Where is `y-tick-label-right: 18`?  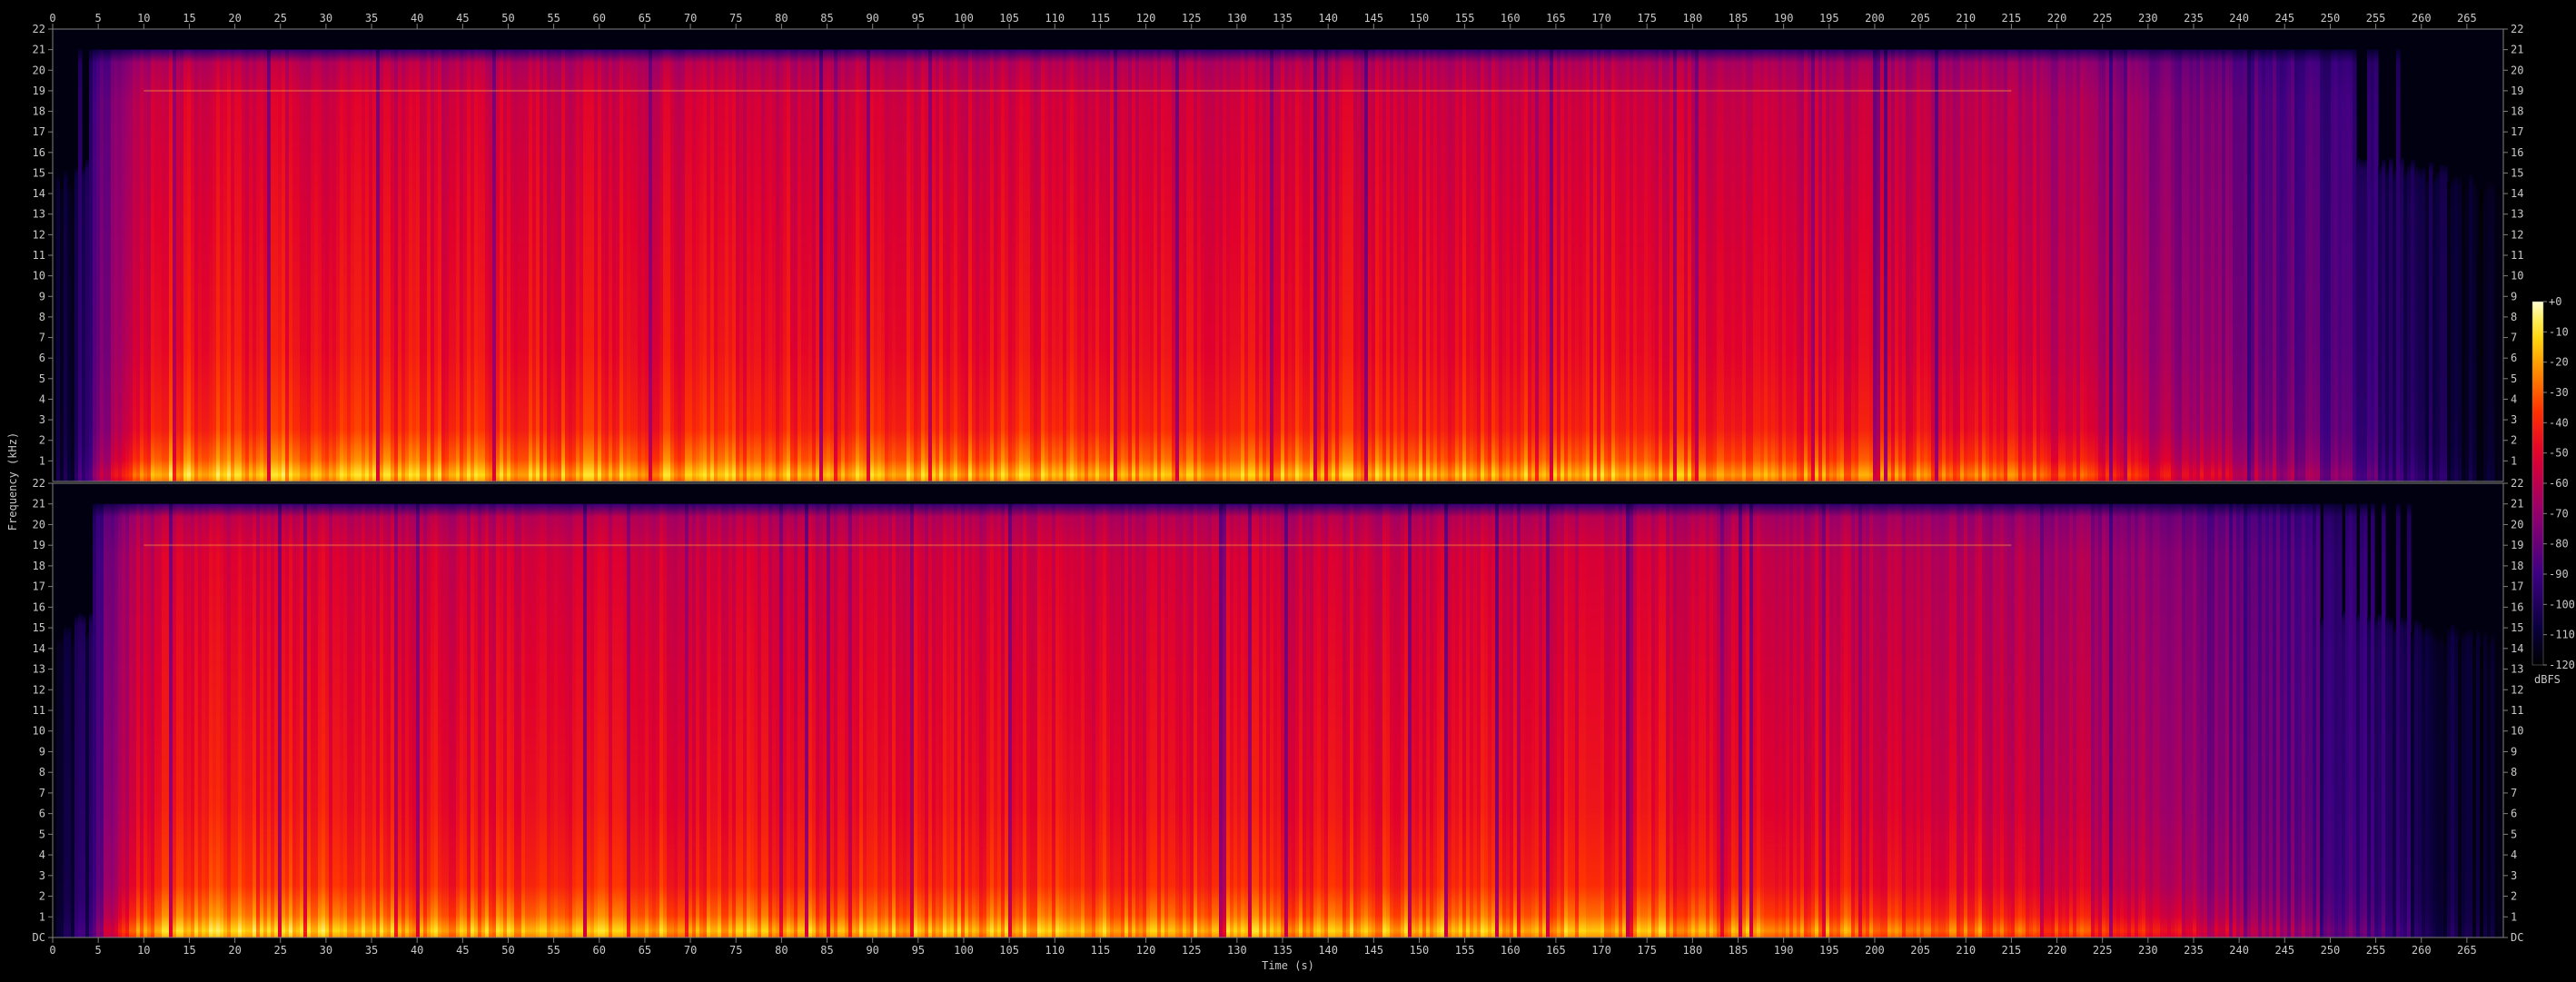 y-tick-label-right: 18 is located at coordinates (2517, 566).